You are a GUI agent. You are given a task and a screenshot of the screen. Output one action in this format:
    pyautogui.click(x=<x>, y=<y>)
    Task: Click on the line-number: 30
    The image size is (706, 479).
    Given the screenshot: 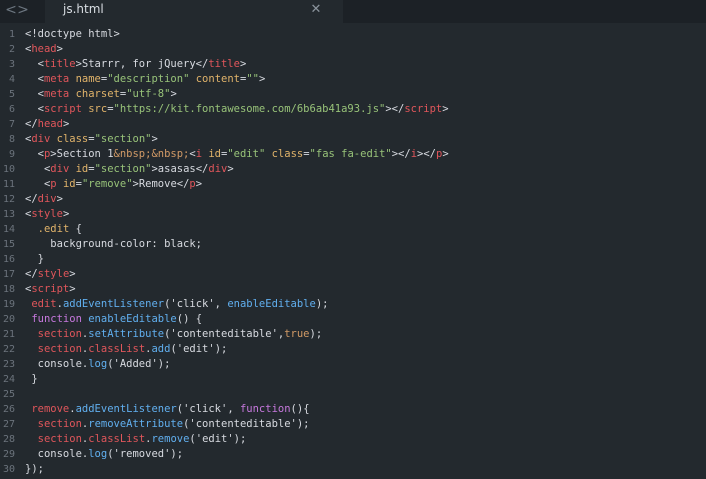 What is the action you would take?
    pyautogui.click(x=8, y=469)
    